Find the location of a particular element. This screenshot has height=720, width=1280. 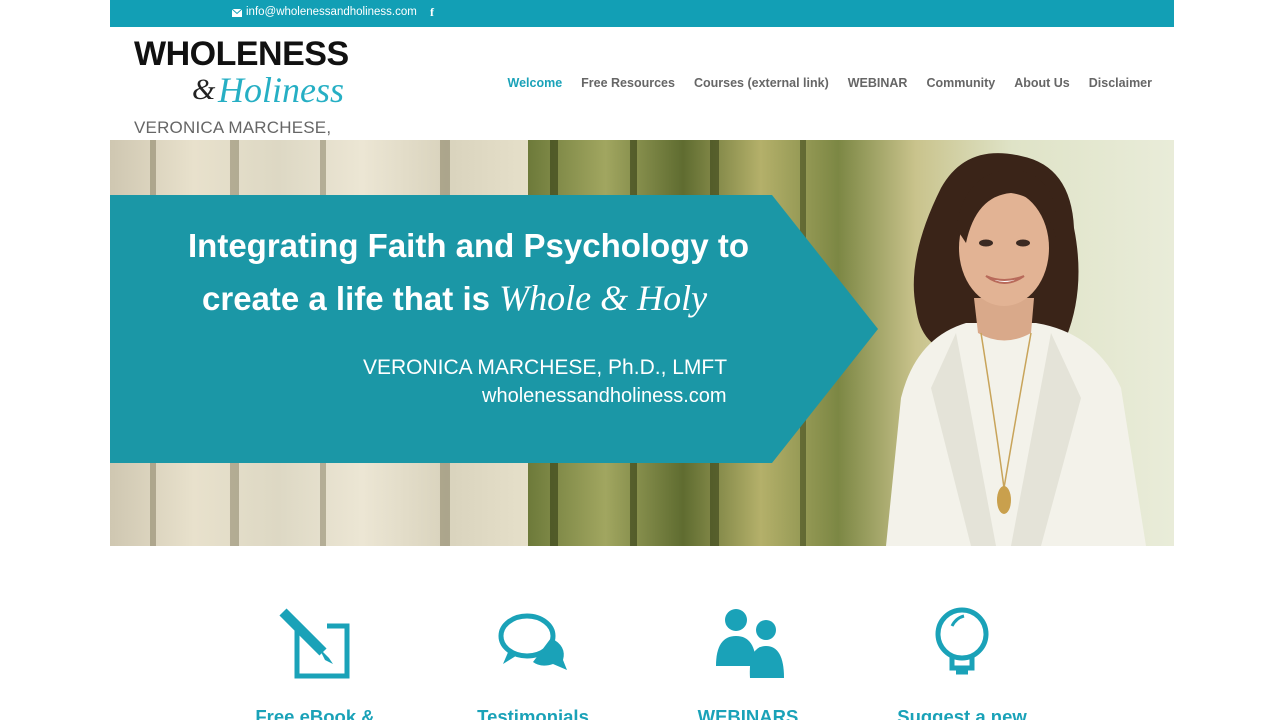

feature-label: Suggest a new is located at coordinates (962, 713).